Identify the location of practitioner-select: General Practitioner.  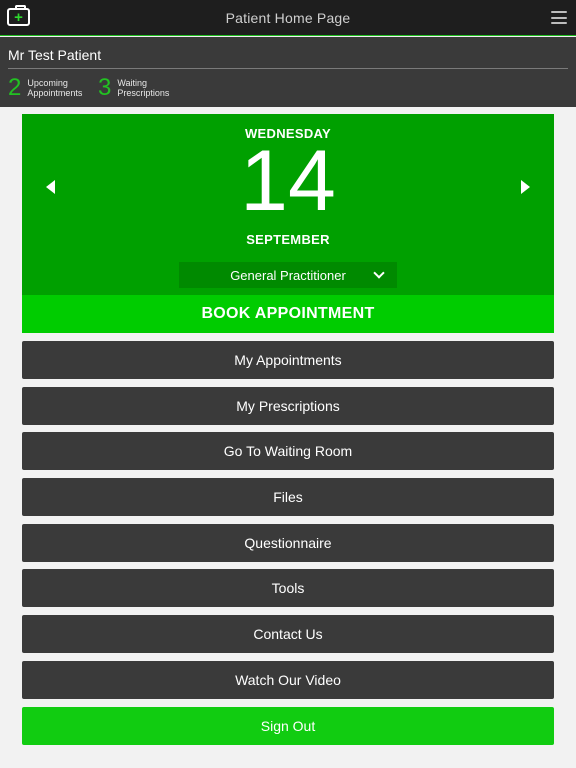
(288, 275).